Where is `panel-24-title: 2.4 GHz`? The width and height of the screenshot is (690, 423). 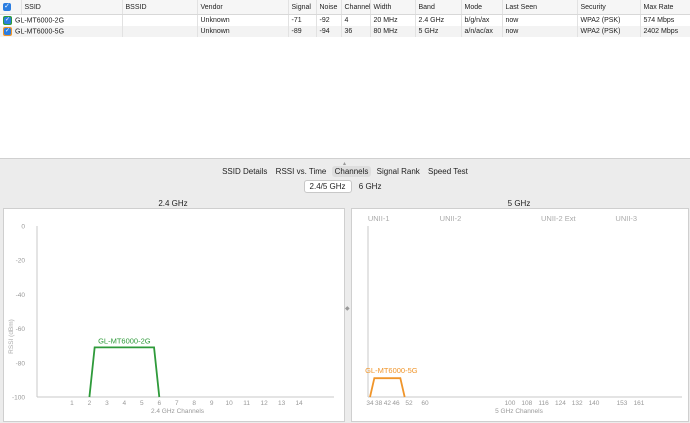 panel-24-title: 2.4 GHz is located at coordinates (173, 203).